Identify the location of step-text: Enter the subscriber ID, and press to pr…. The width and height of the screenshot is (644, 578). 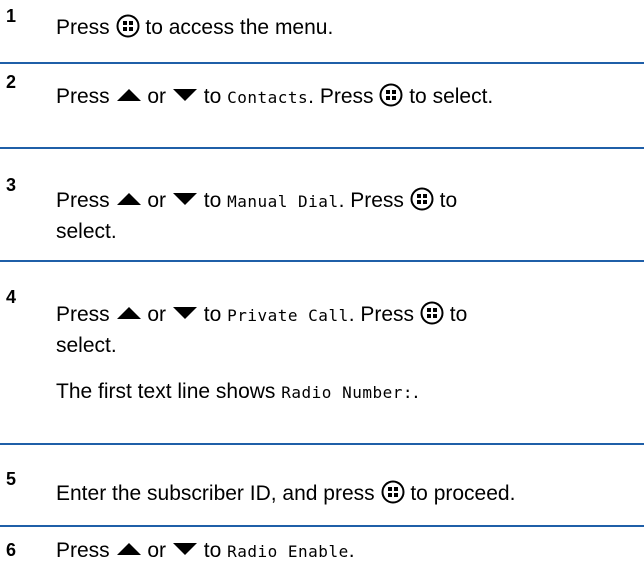
(285, 494).